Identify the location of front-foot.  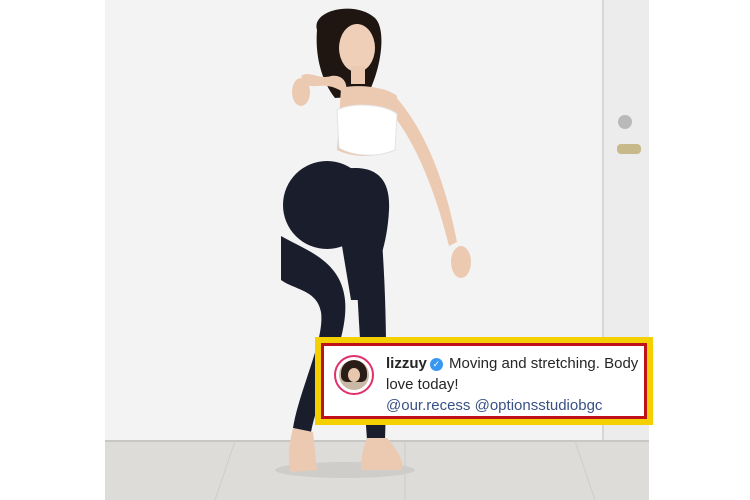
(302, 450).